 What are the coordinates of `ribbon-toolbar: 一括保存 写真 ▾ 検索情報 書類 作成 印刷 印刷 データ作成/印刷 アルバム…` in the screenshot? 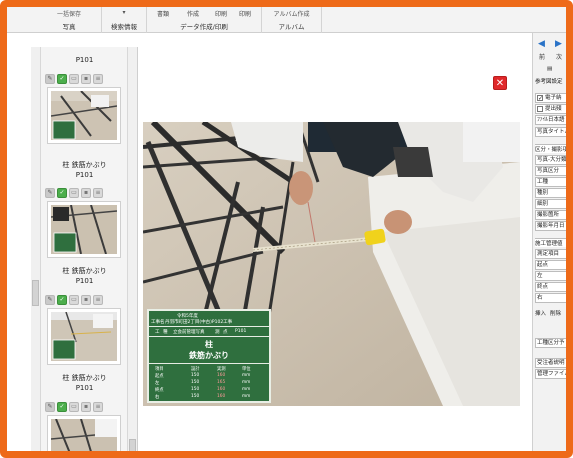 It's located at (286, 20).